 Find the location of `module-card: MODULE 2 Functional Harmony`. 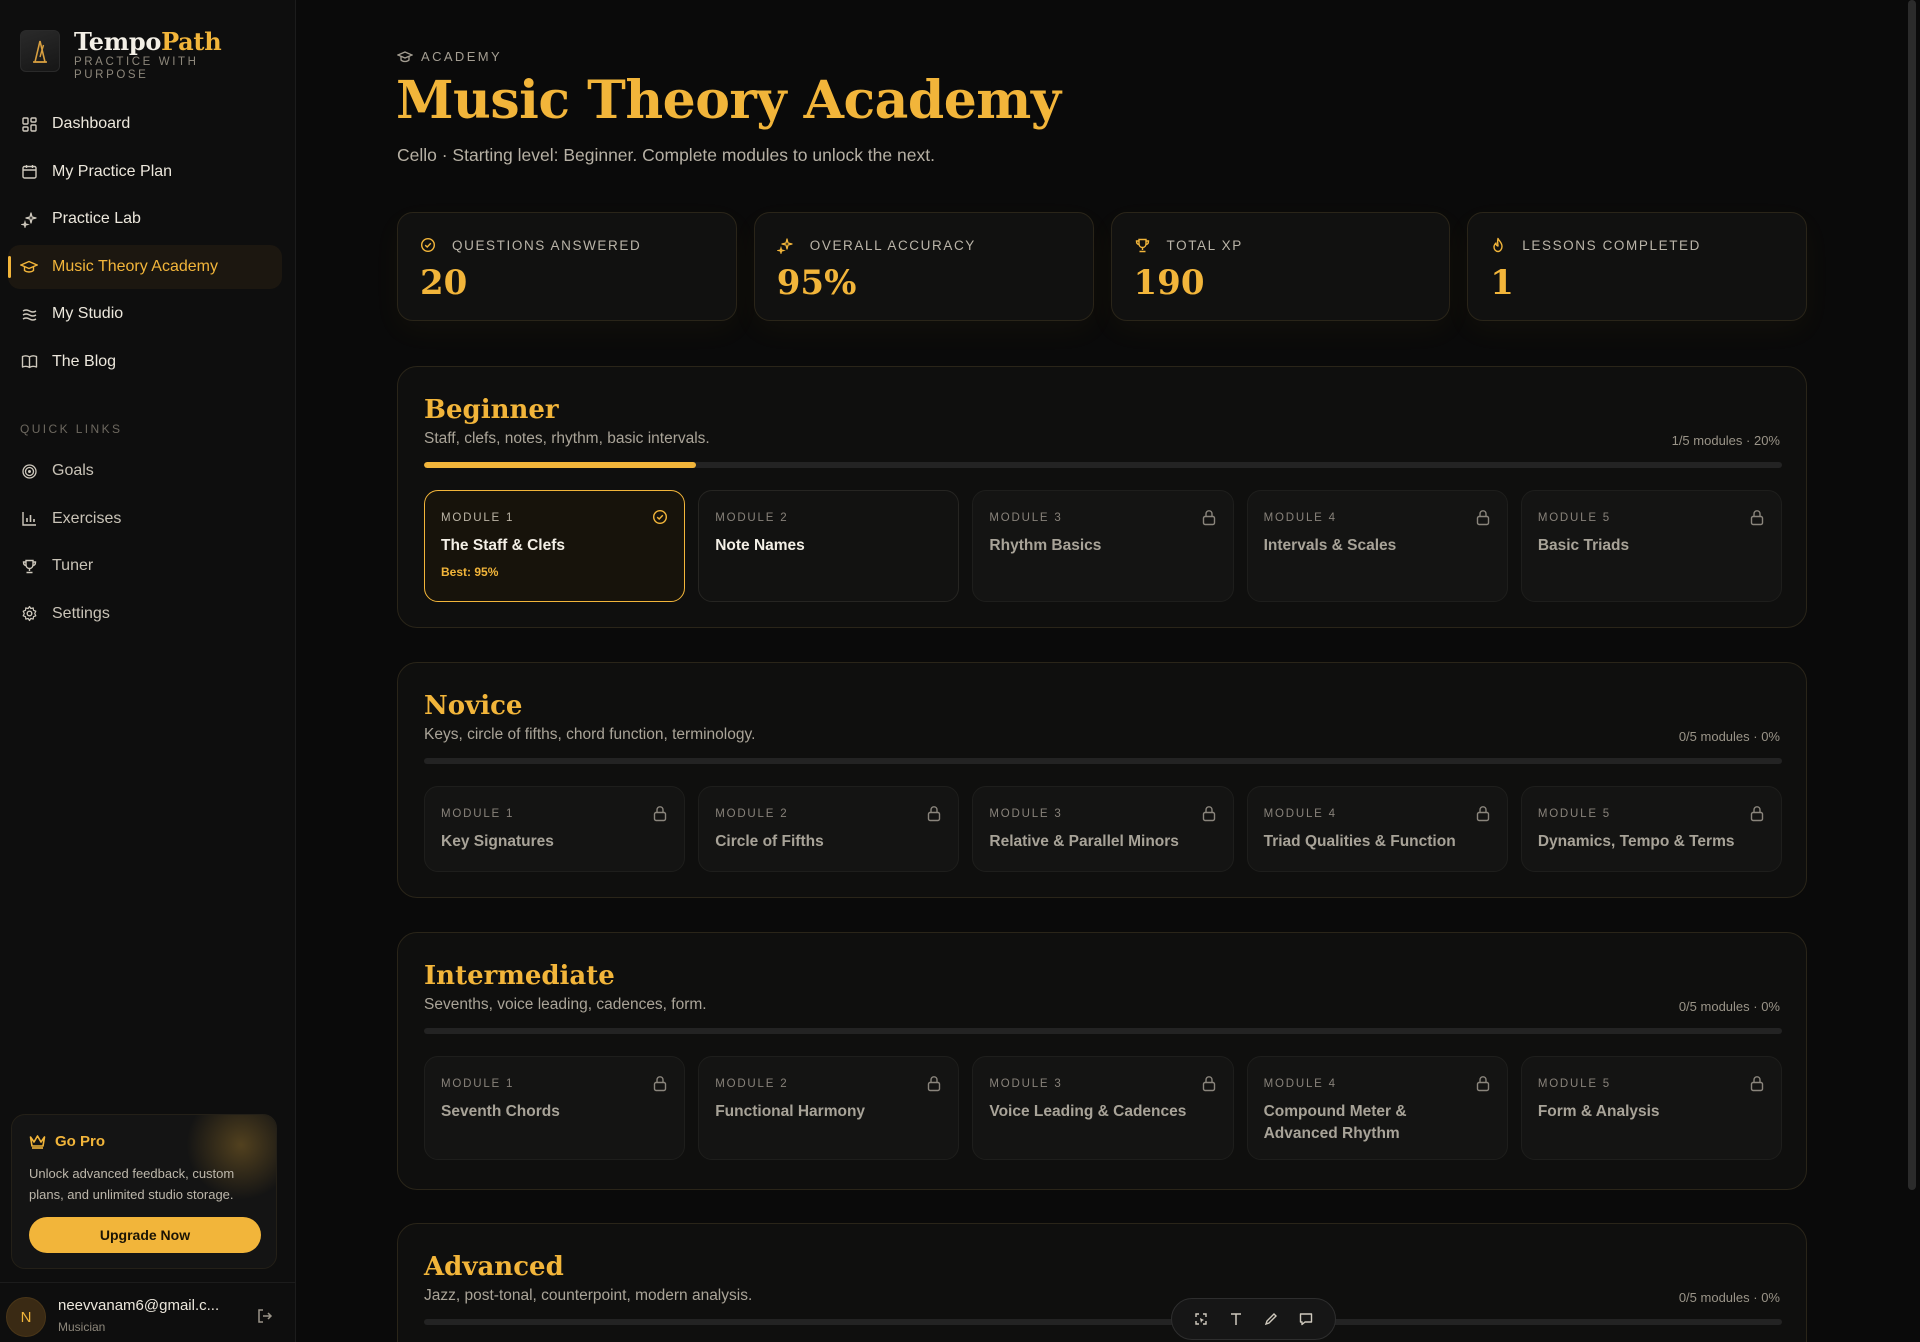

module-card: MODULE 2 Functional Harmony is located at coordinates (829, 1108).